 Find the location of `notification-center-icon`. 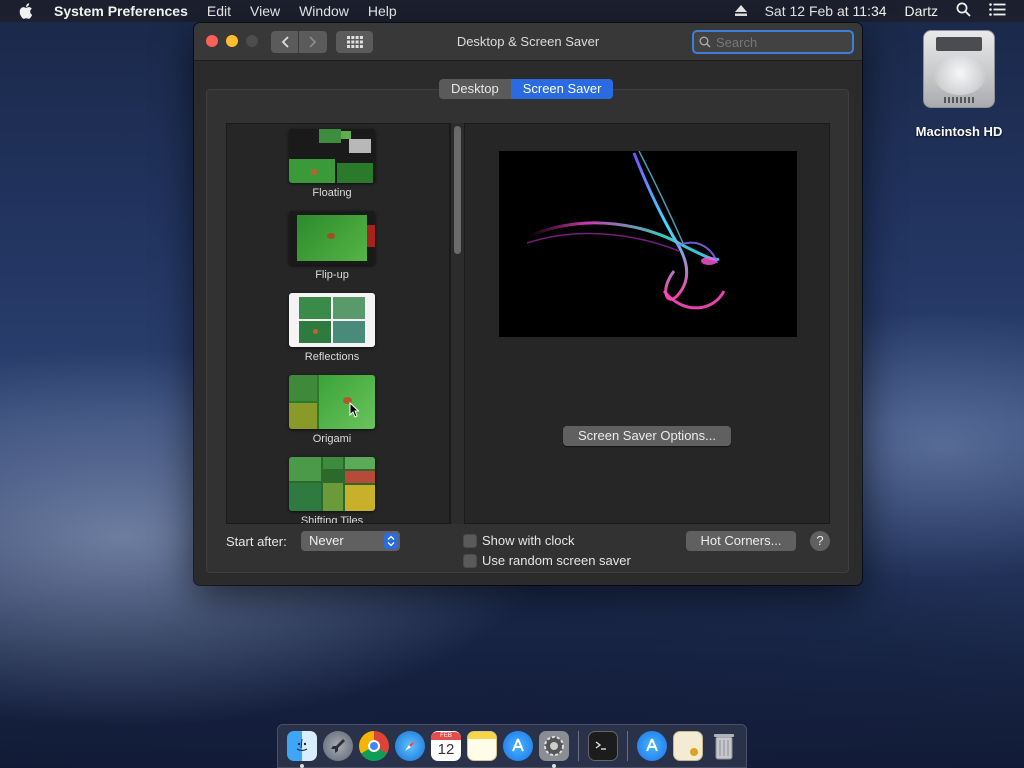

notification-center-icon is located at coordinates (997, 11).